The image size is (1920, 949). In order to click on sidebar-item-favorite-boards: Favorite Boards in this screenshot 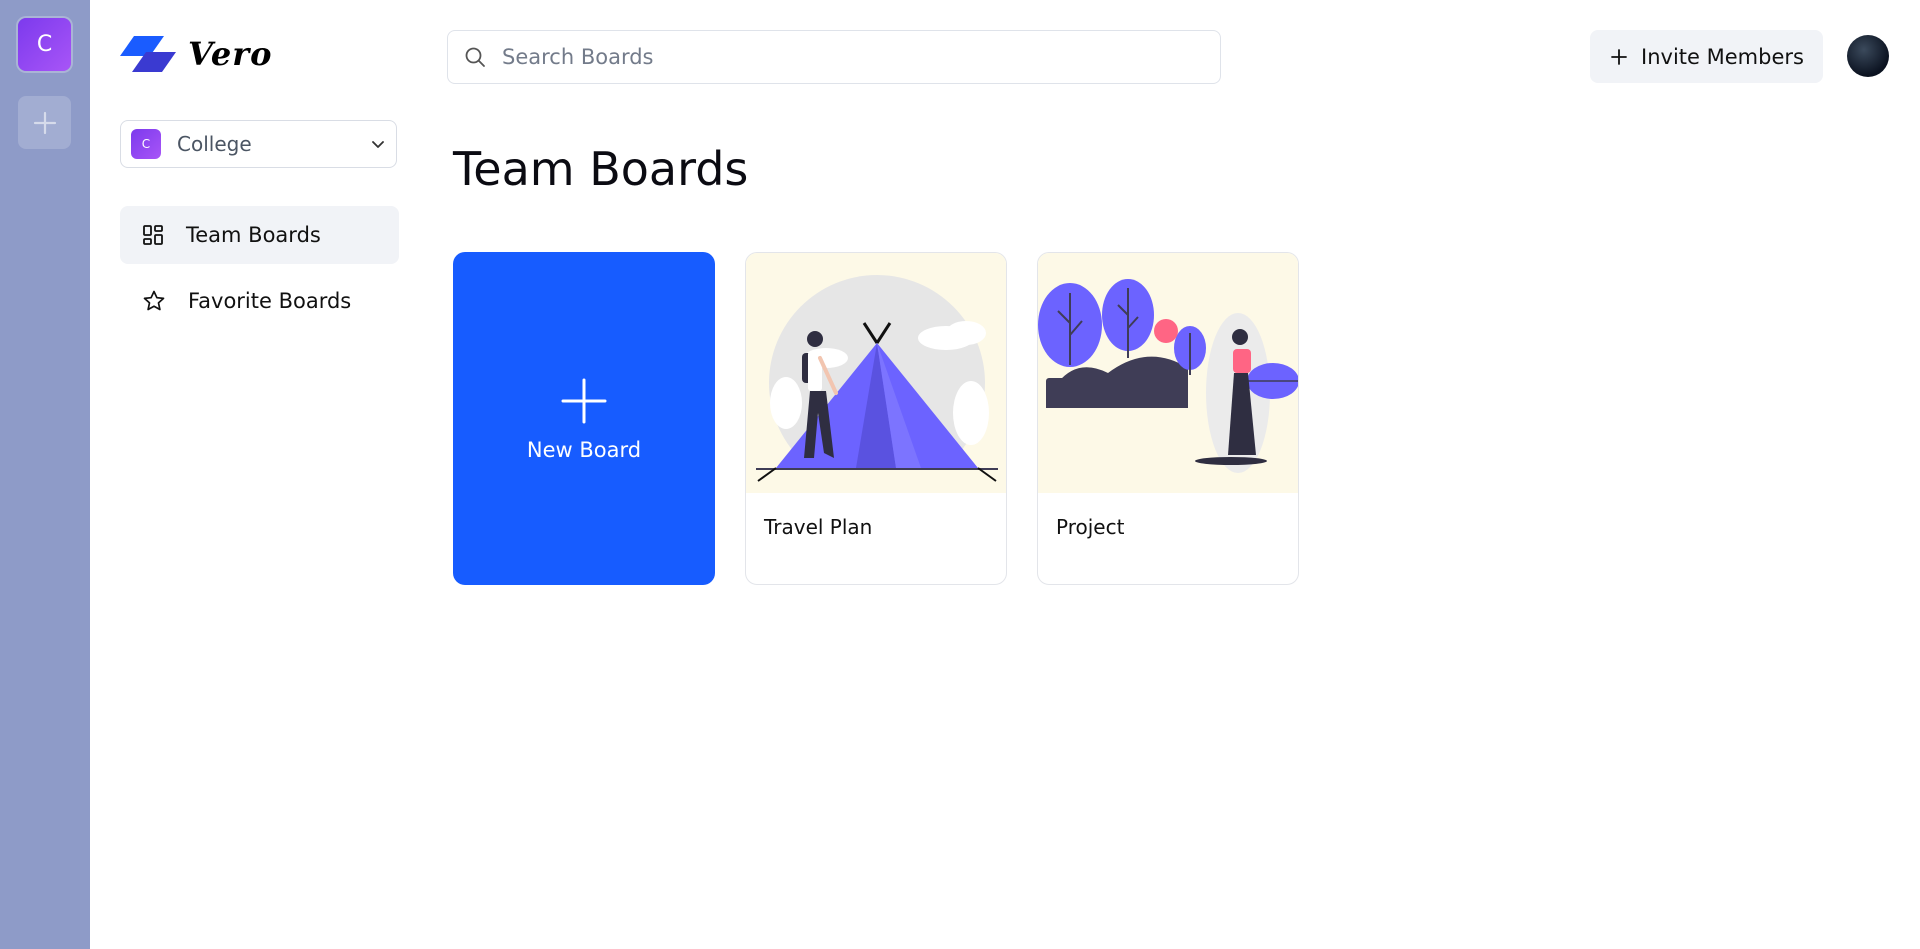, I will do `click(259, 301)`.